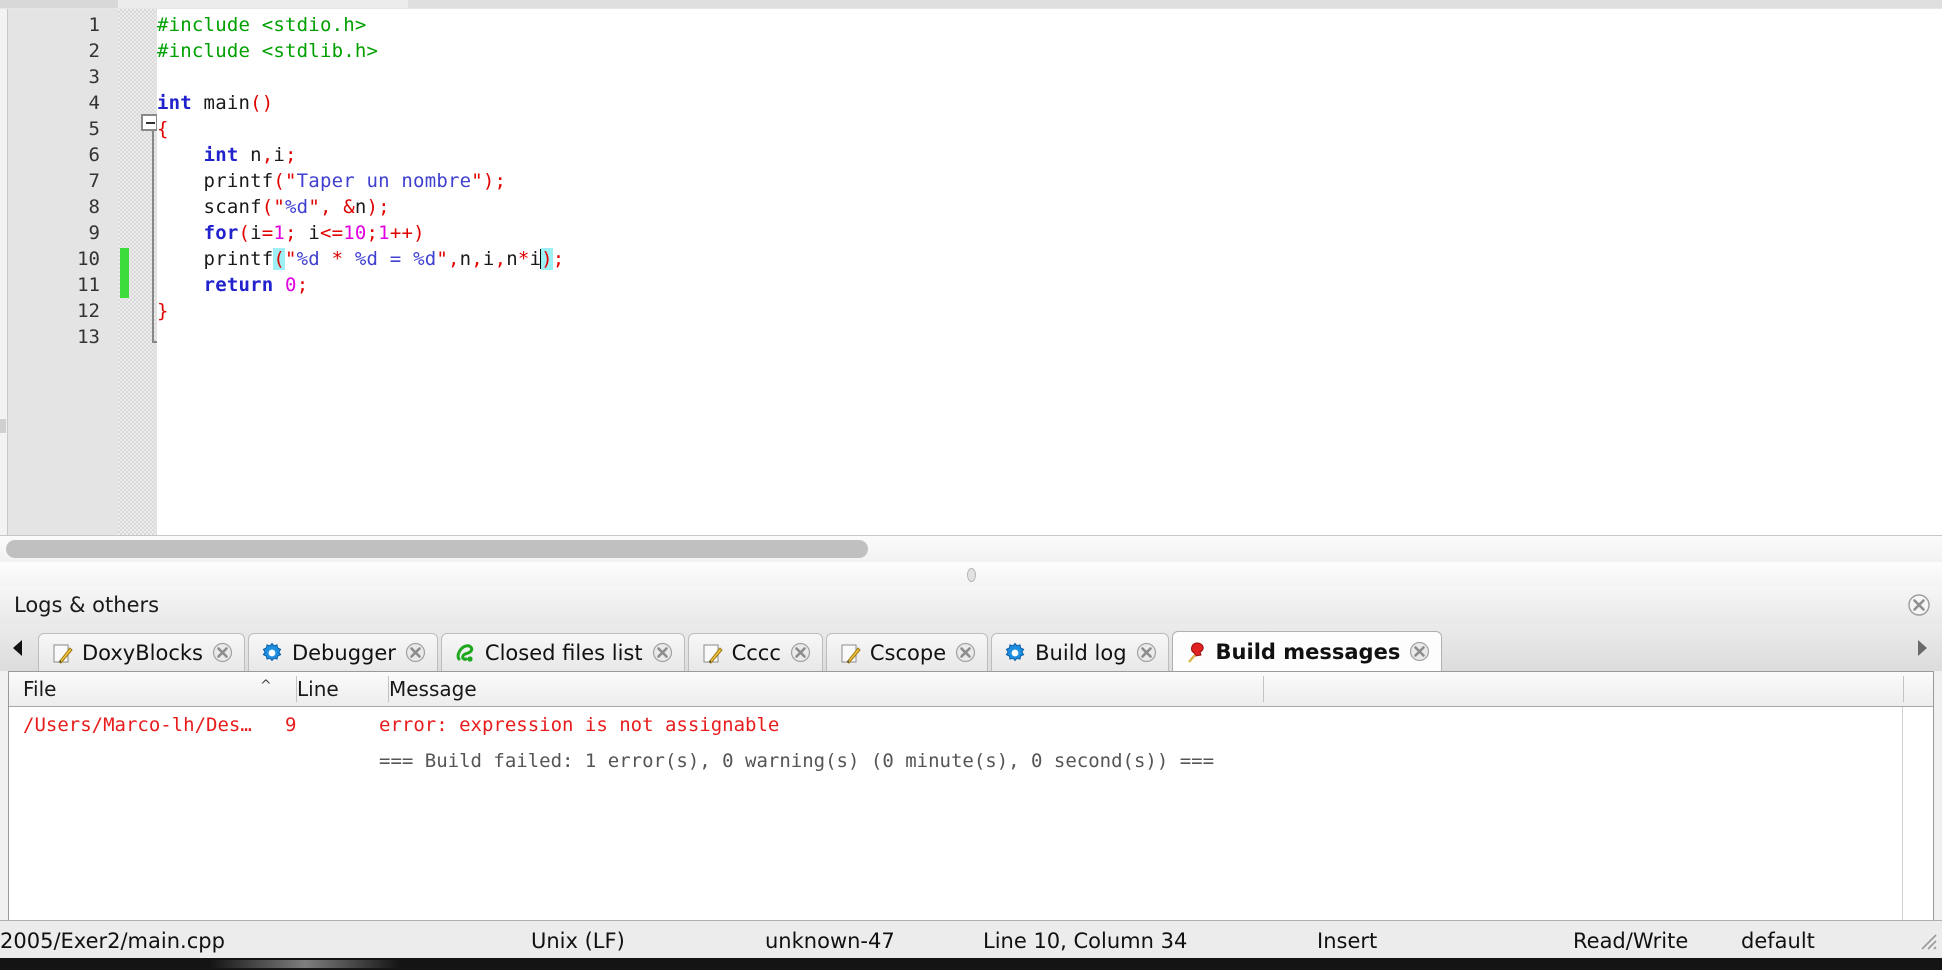 This screenshot has width=1942, height=970. Describe the element at coordinates (579, 725) in the screenshot. I see `cell-message: error: expression is not assignable` at that location.